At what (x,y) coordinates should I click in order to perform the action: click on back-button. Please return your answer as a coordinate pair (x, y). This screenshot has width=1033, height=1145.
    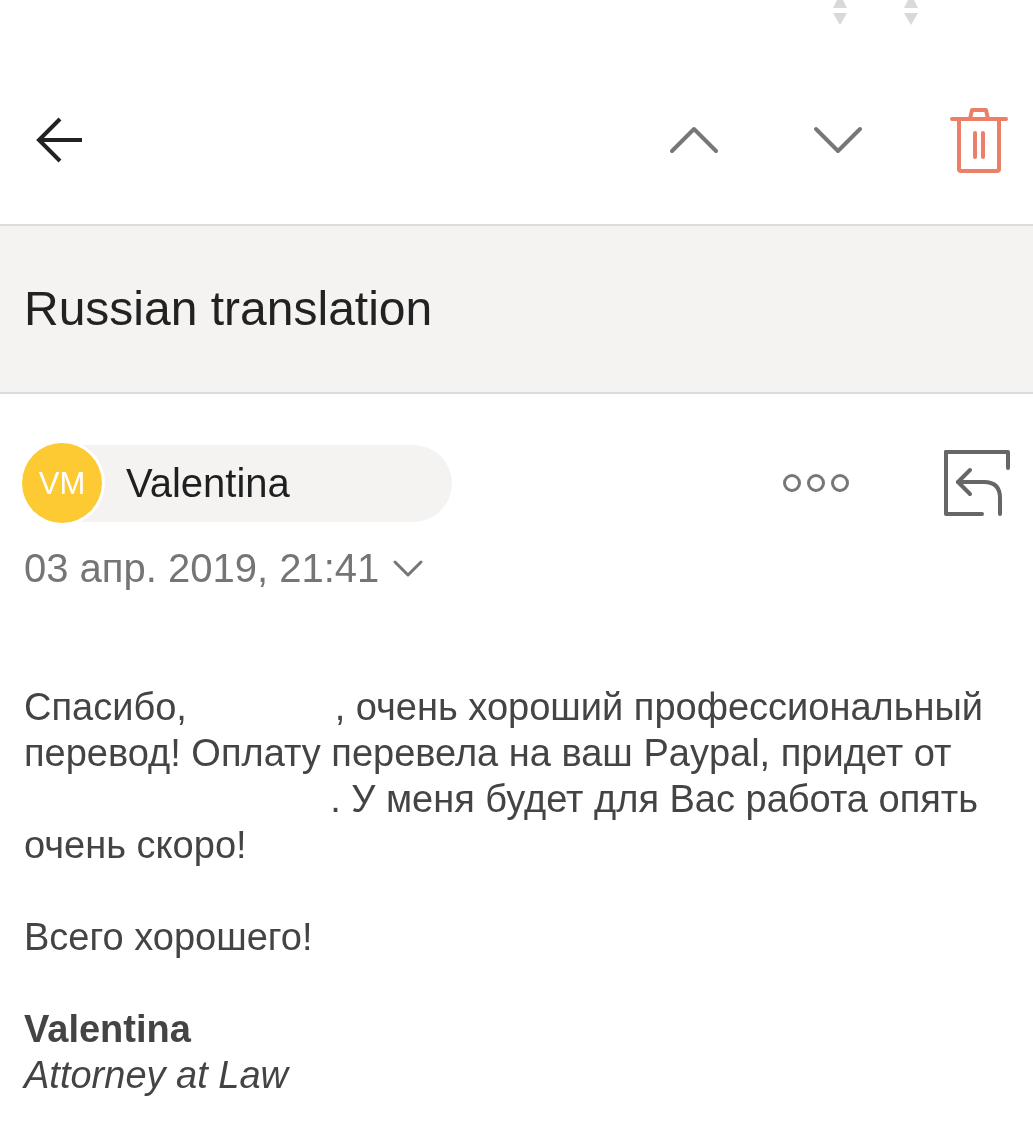
    Looking at the image, I should click on (59, 140).